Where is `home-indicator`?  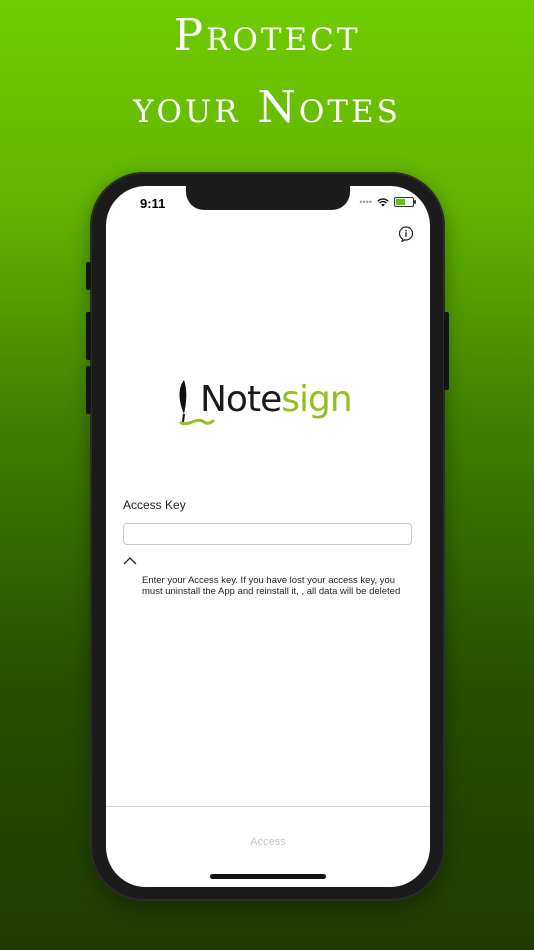
home-indicator is located at coordinates (268, 876).